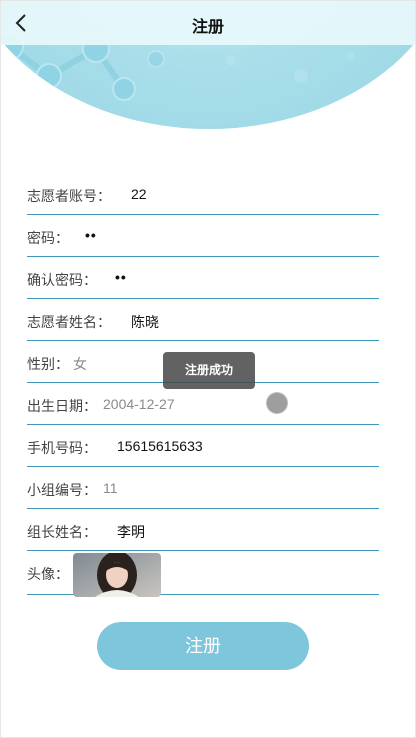 The height and width of the screenshot is (738, 416). I want to click on field-label: 头像：, so click(48, 574).